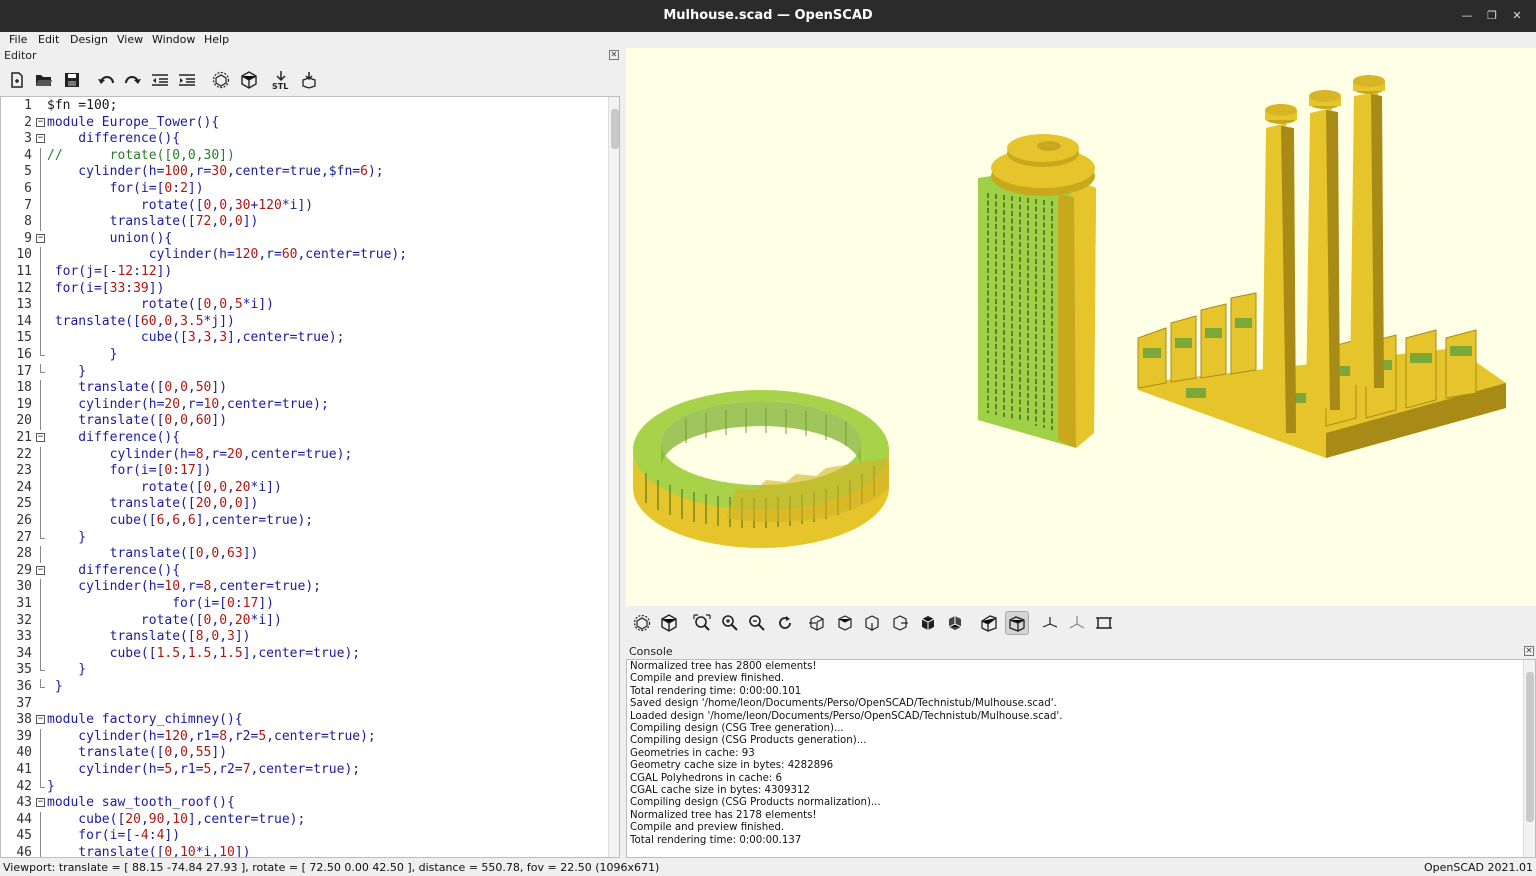 The height and width of the screenshot is (876, 1536). Describe the element at coordinates (305, 604) in the screenshot. I see `code-line: 31 for(i=[0:17])` at that location.